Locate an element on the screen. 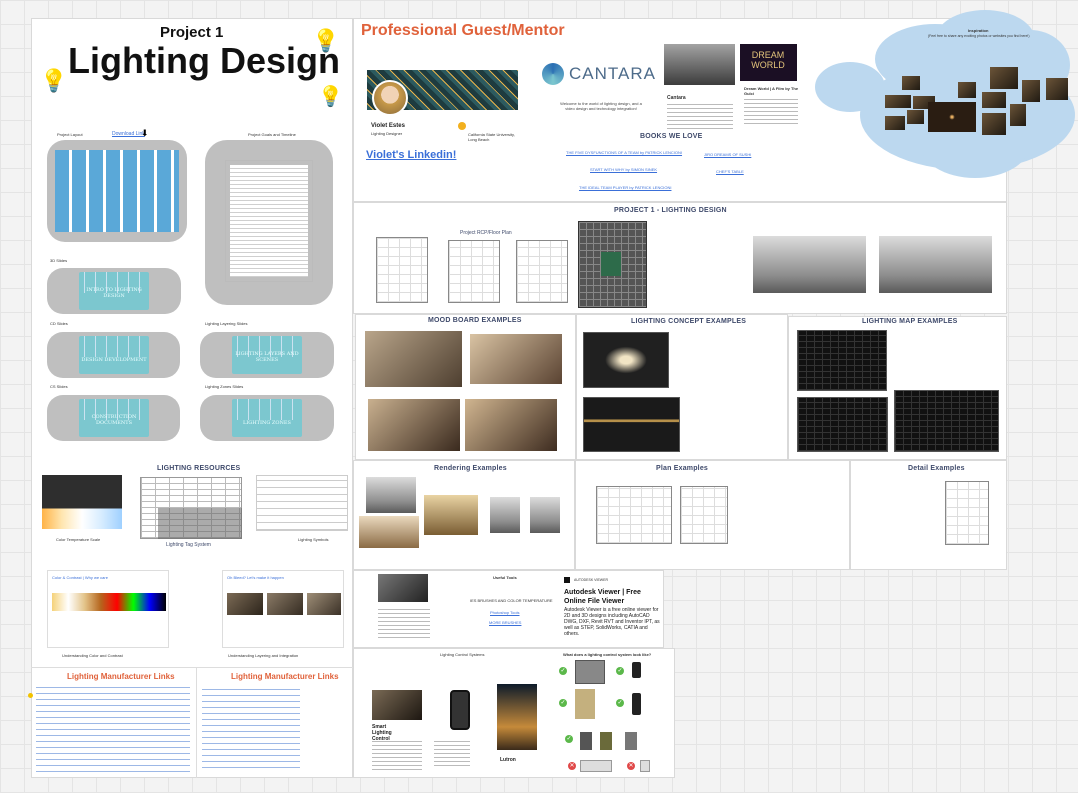 This screenshot has height=793, width=1078. dream-world-caption: Dream World | A Film by The Gulci is located at coordinates (771, 91).